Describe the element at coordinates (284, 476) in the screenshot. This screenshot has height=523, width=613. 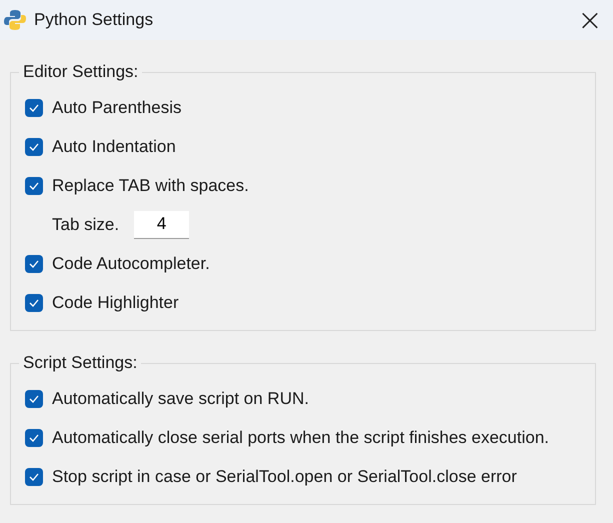
I see `checkbox-label: Stop script in case or SerialTool.open or SerialTool.close error` at that location.